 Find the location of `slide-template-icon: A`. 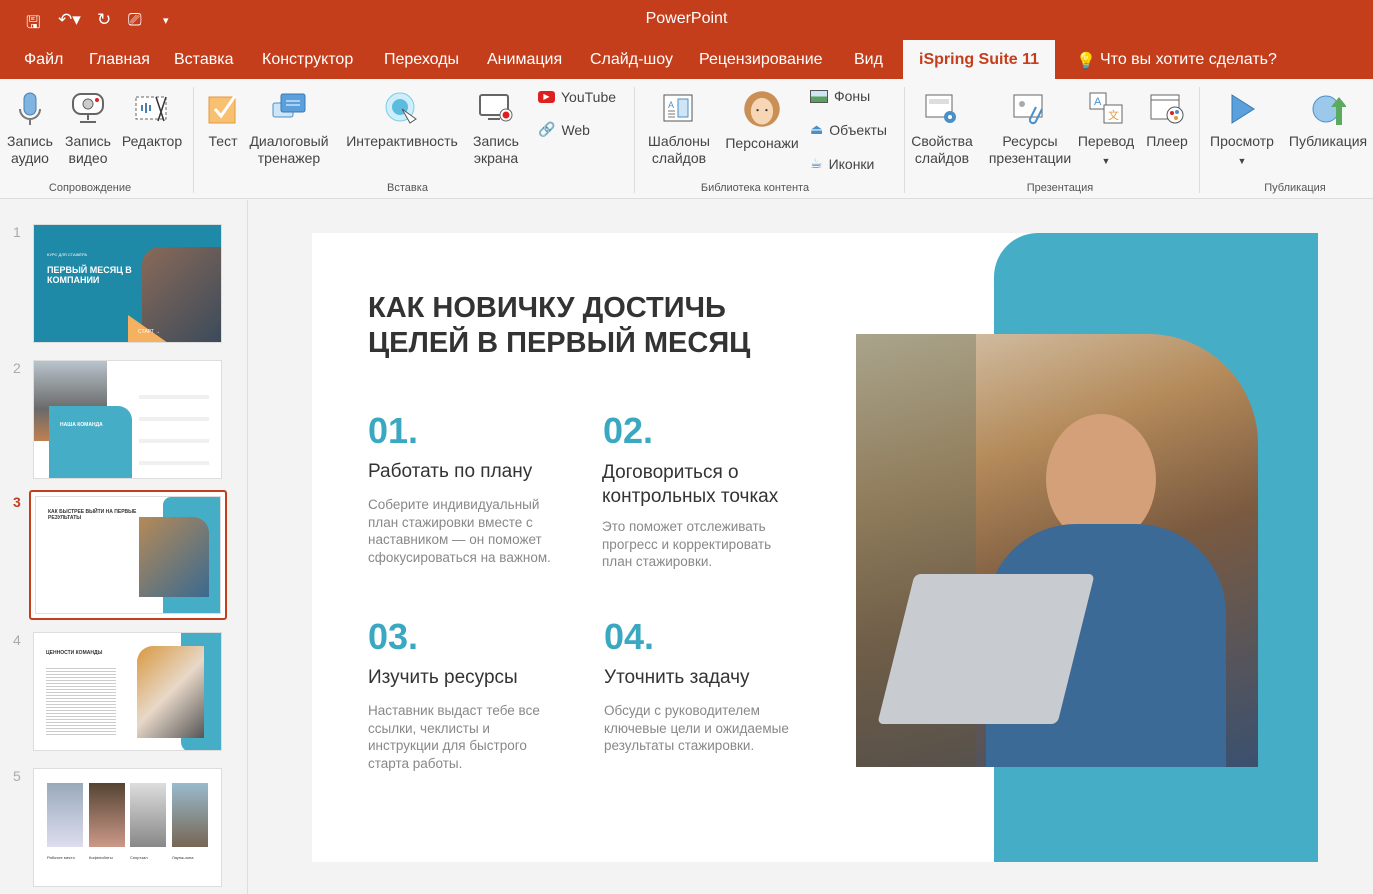

slide-template-icon: A is located at coordinates (678, 108).